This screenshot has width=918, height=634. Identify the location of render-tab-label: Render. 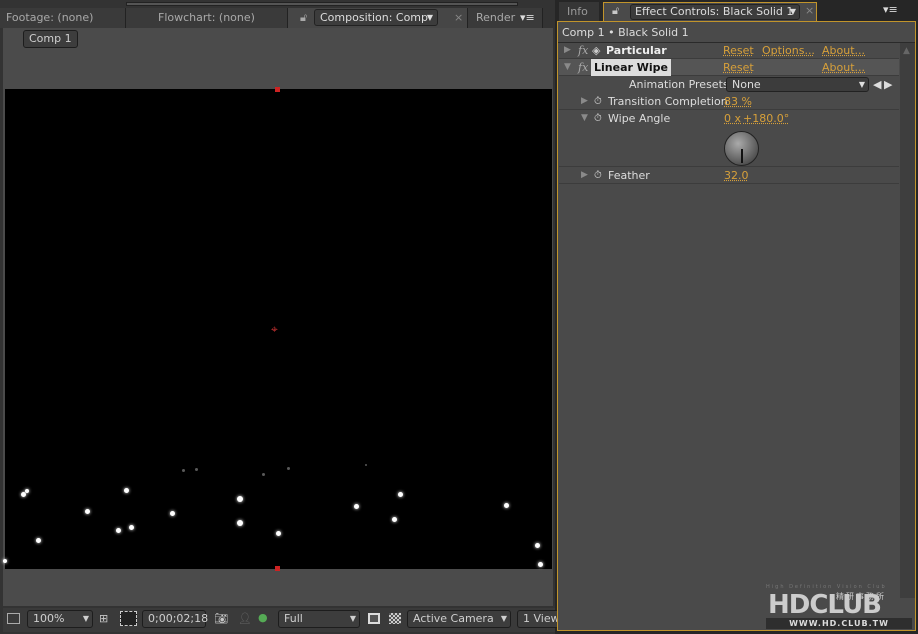
(496, 17).